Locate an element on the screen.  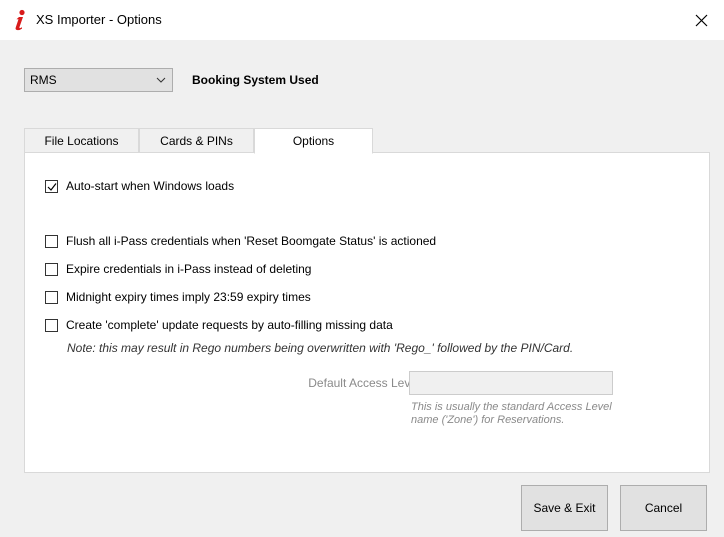
default-access-level-input is located at coordinates (511, 383).